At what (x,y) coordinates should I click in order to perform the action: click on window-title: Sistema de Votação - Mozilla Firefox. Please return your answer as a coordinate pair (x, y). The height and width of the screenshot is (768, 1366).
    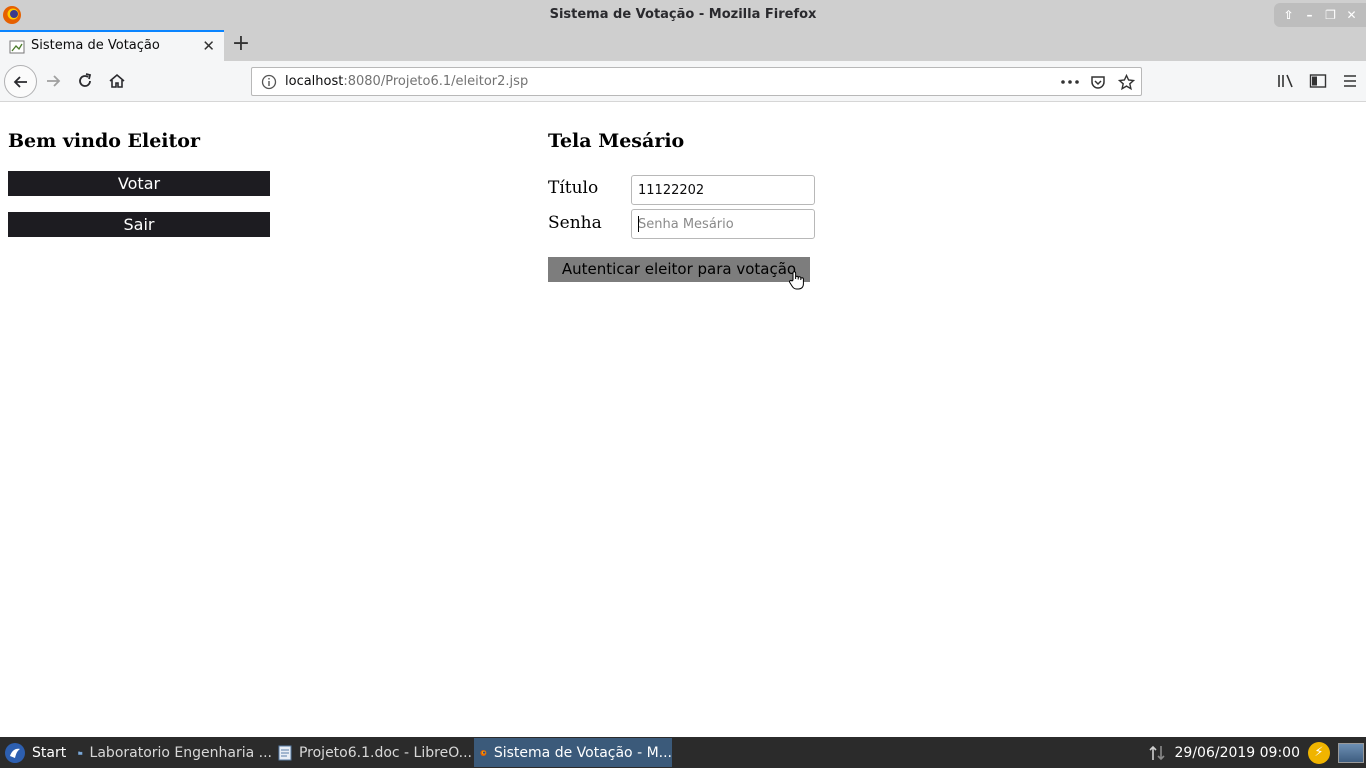
    Looking at the image, I should click on (683, 14).